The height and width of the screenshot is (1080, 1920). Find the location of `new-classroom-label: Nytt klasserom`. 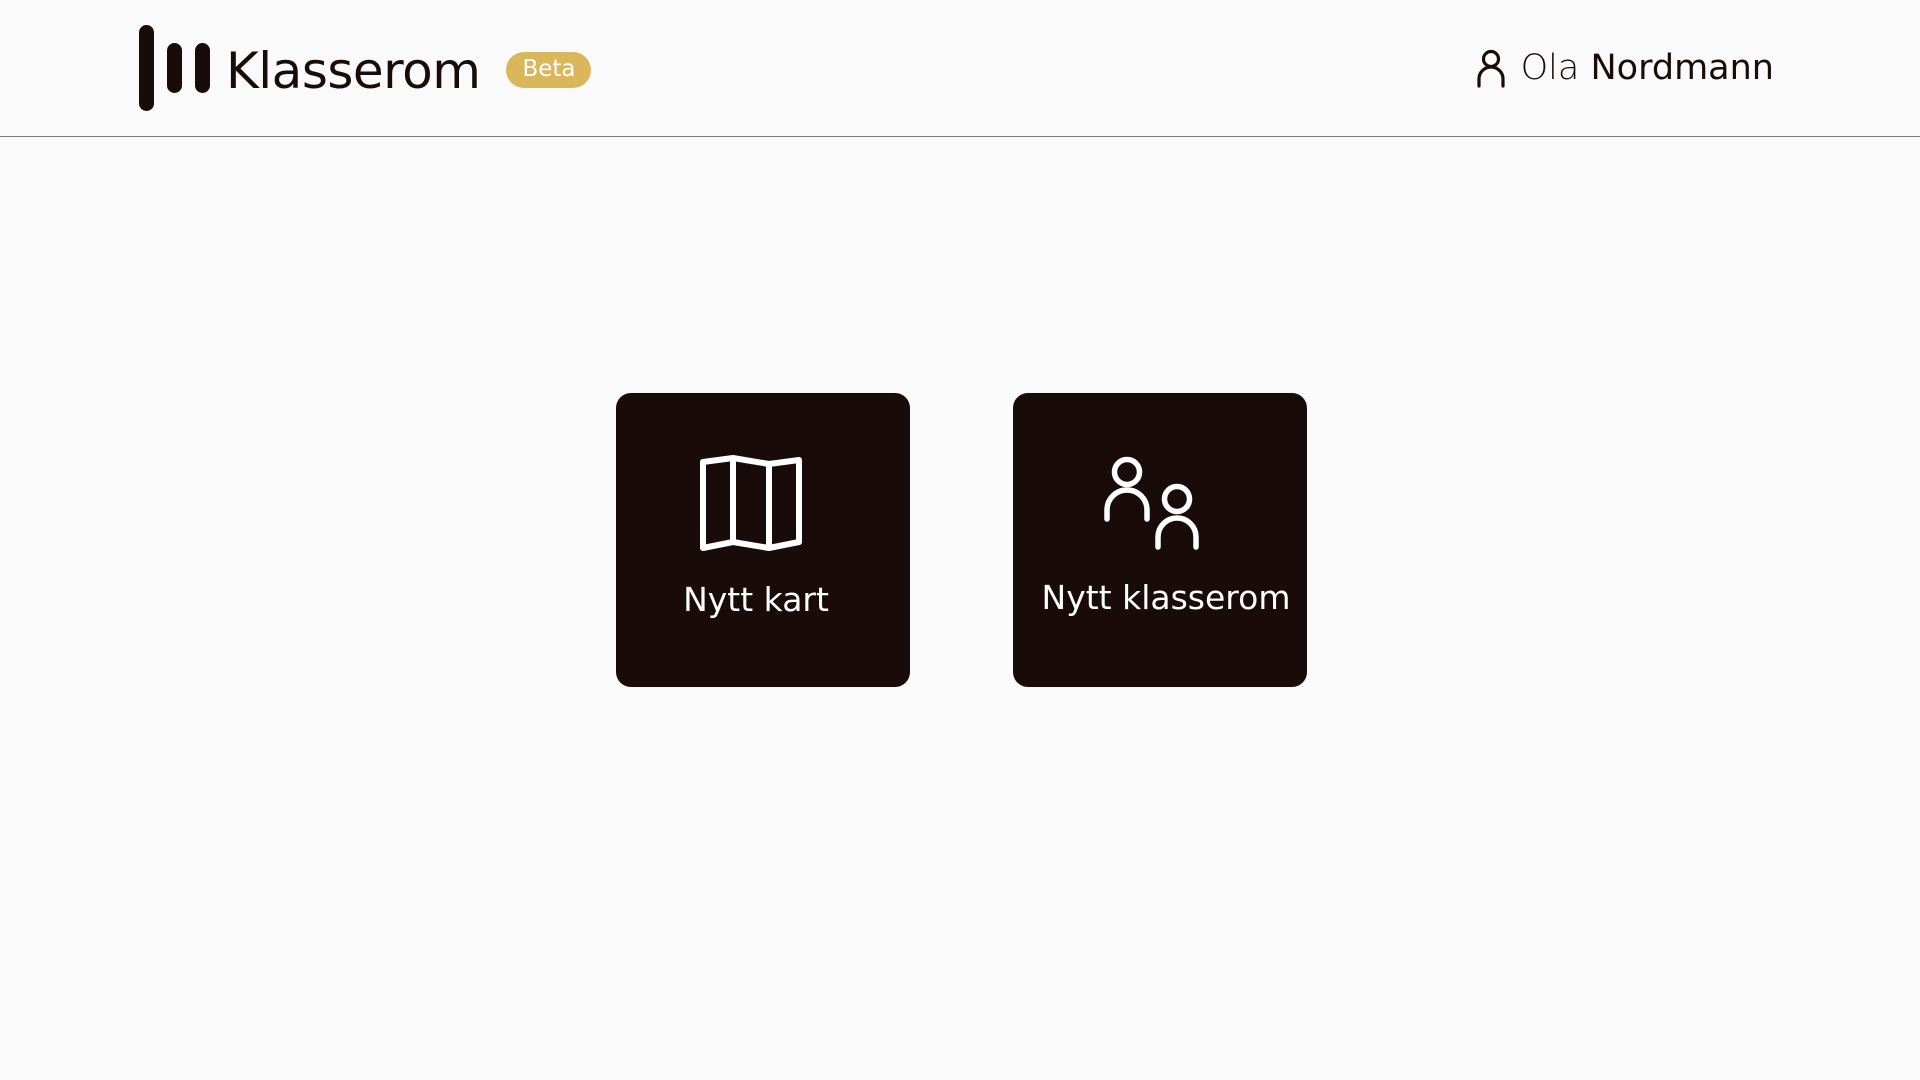

new-classroom-label: Nytt klasserom is located at coordinates (1166, 597).